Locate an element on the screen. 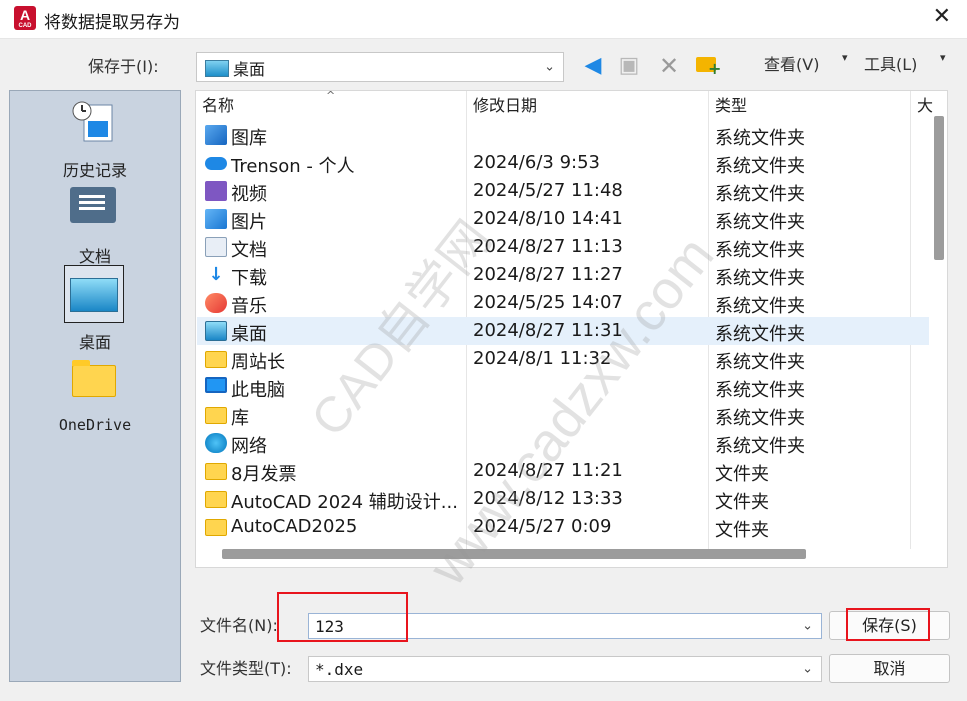  file-row: 音乐 2024/5/25 14:07 系统文件夹 is located at coordinates (563, 303).